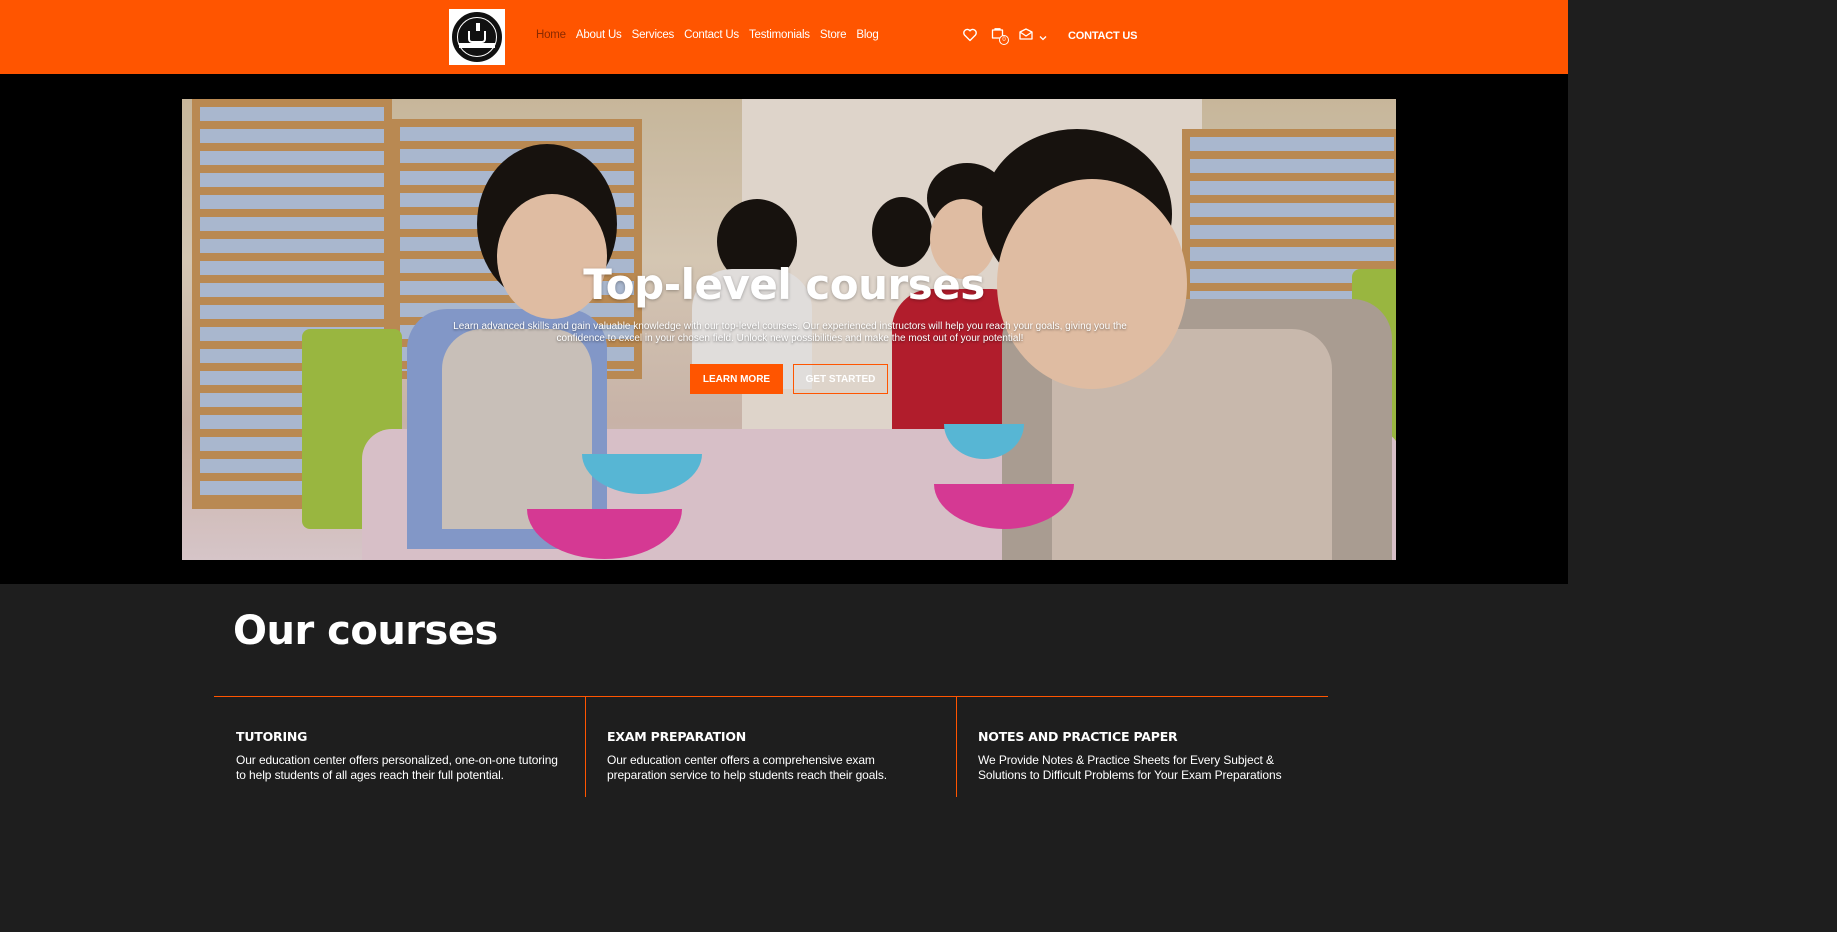 The image size is (1837, 932). I want to click on heart-icon, so click(970, 35).